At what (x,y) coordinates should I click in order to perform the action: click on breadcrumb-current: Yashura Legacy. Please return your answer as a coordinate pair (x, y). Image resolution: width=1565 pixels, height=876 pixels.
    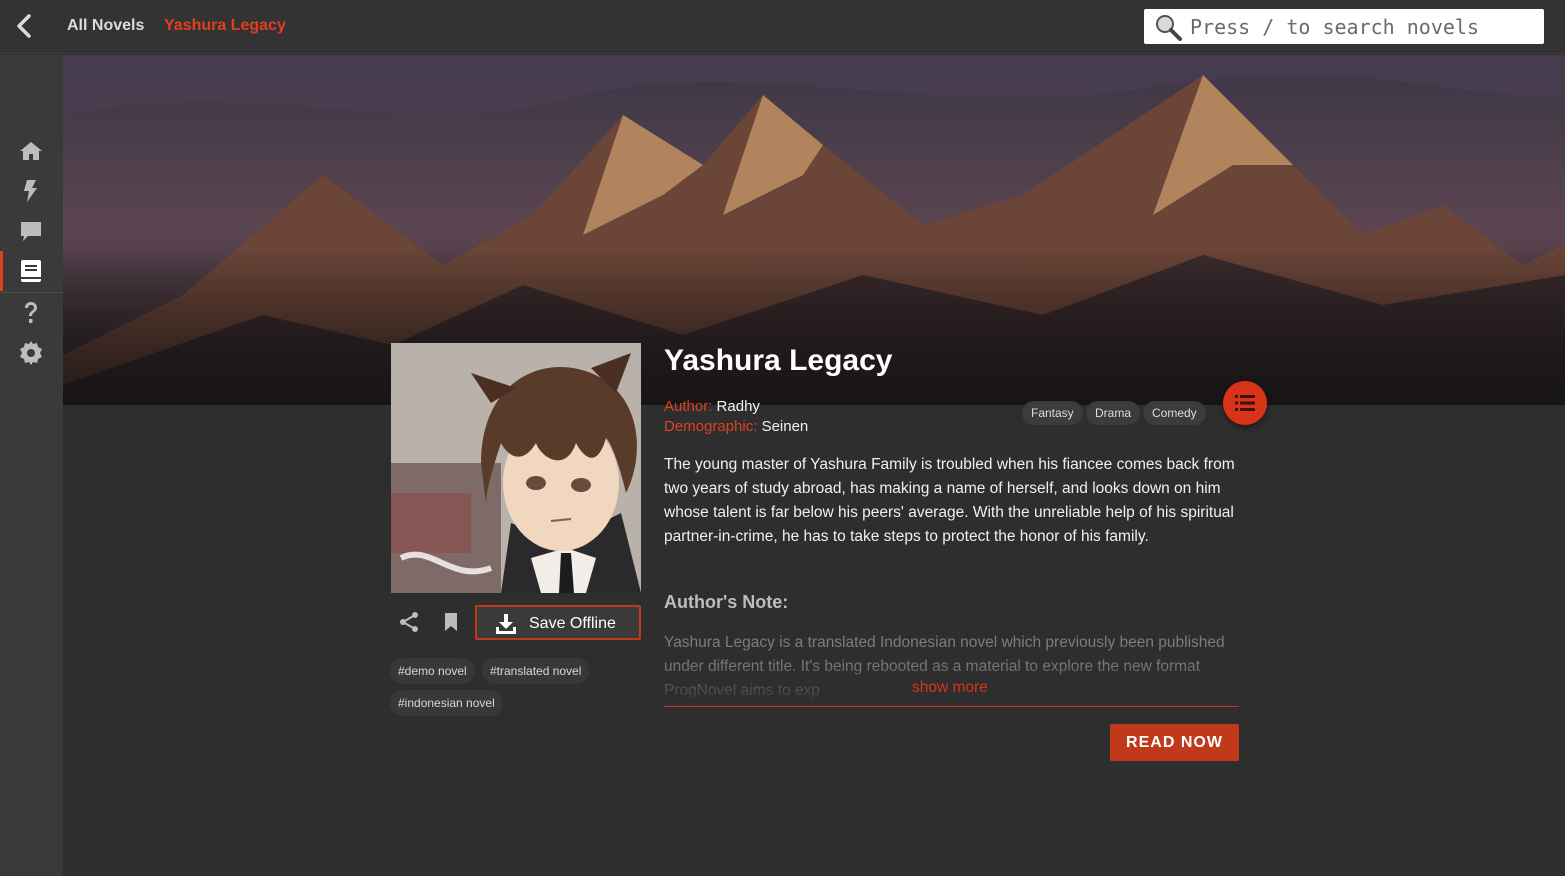
    Looking at the image, I should click on (225, 25).